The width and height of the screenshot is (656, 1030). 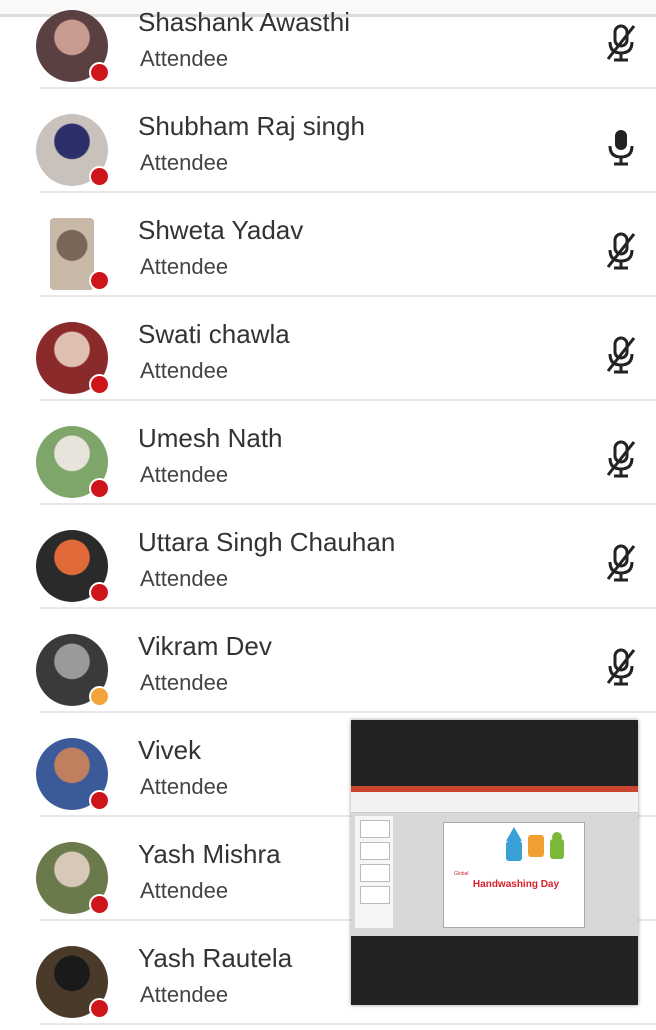 I want to click on microphone-icon, so click(x=621, y=147).